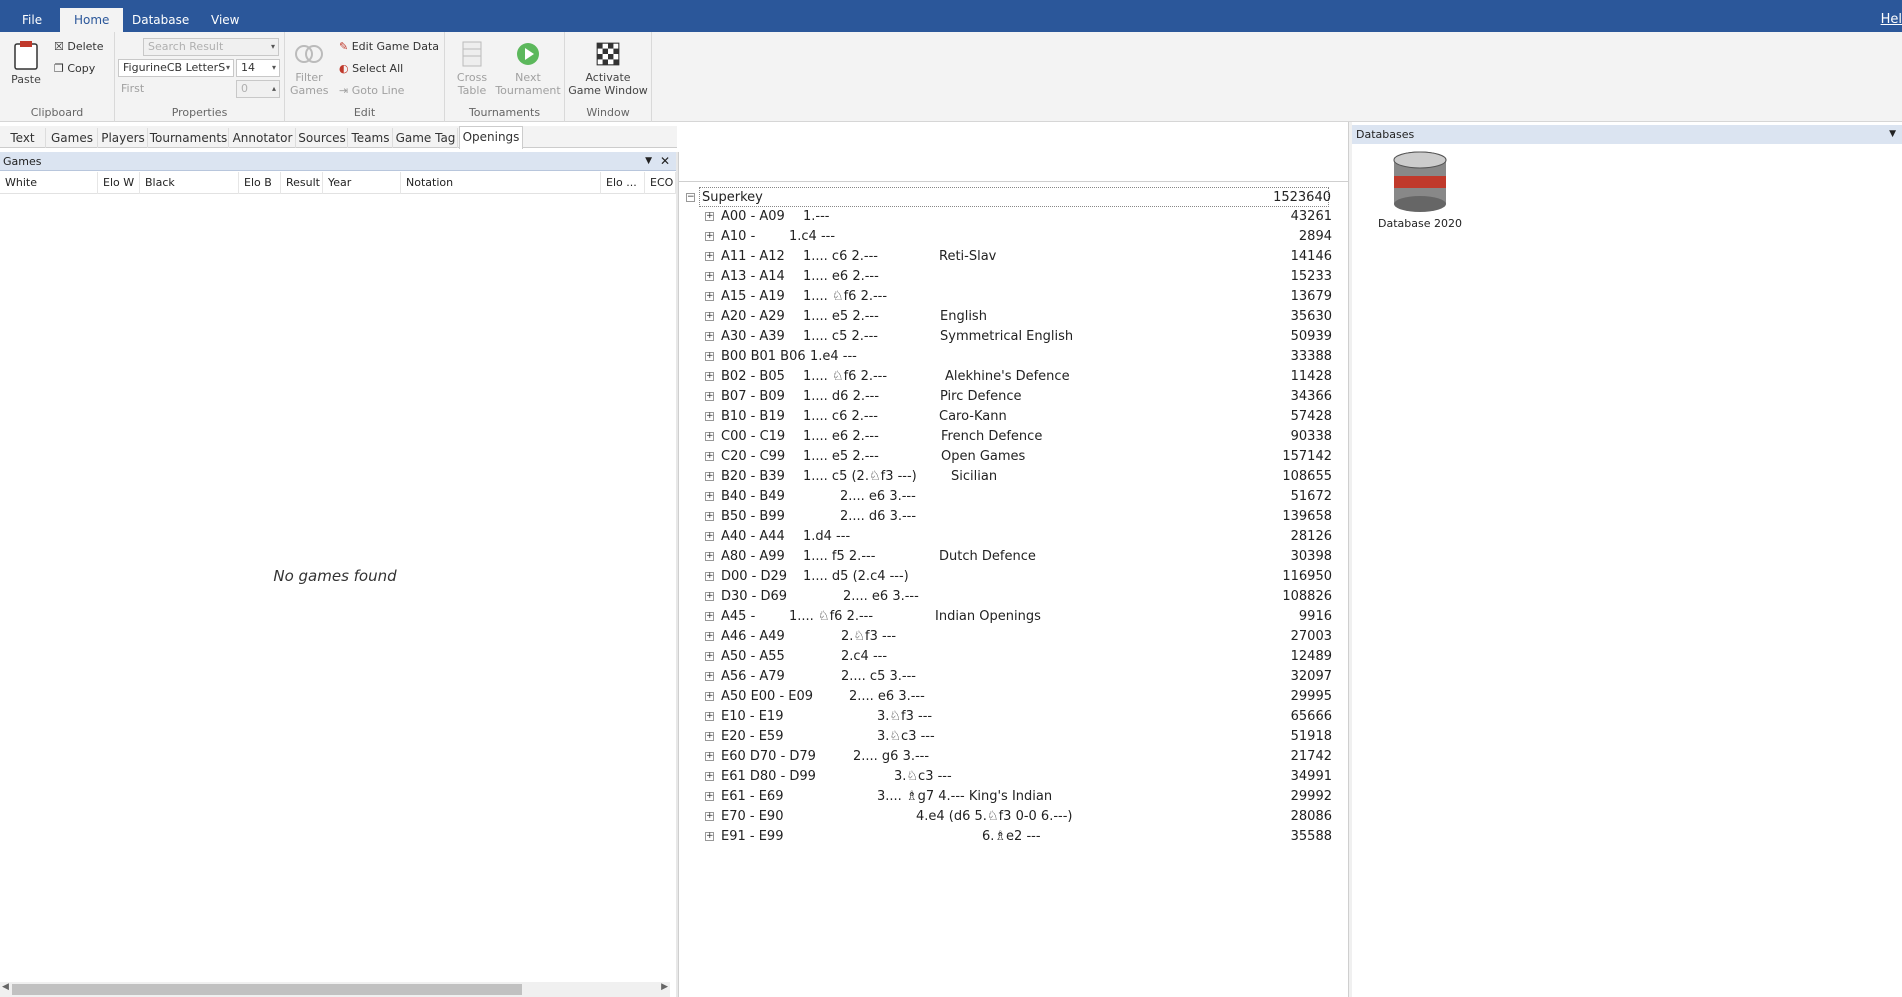 The width and height of the screenshot is (1902, 997). I want to click on menu-home: Home, so click(92, 20).